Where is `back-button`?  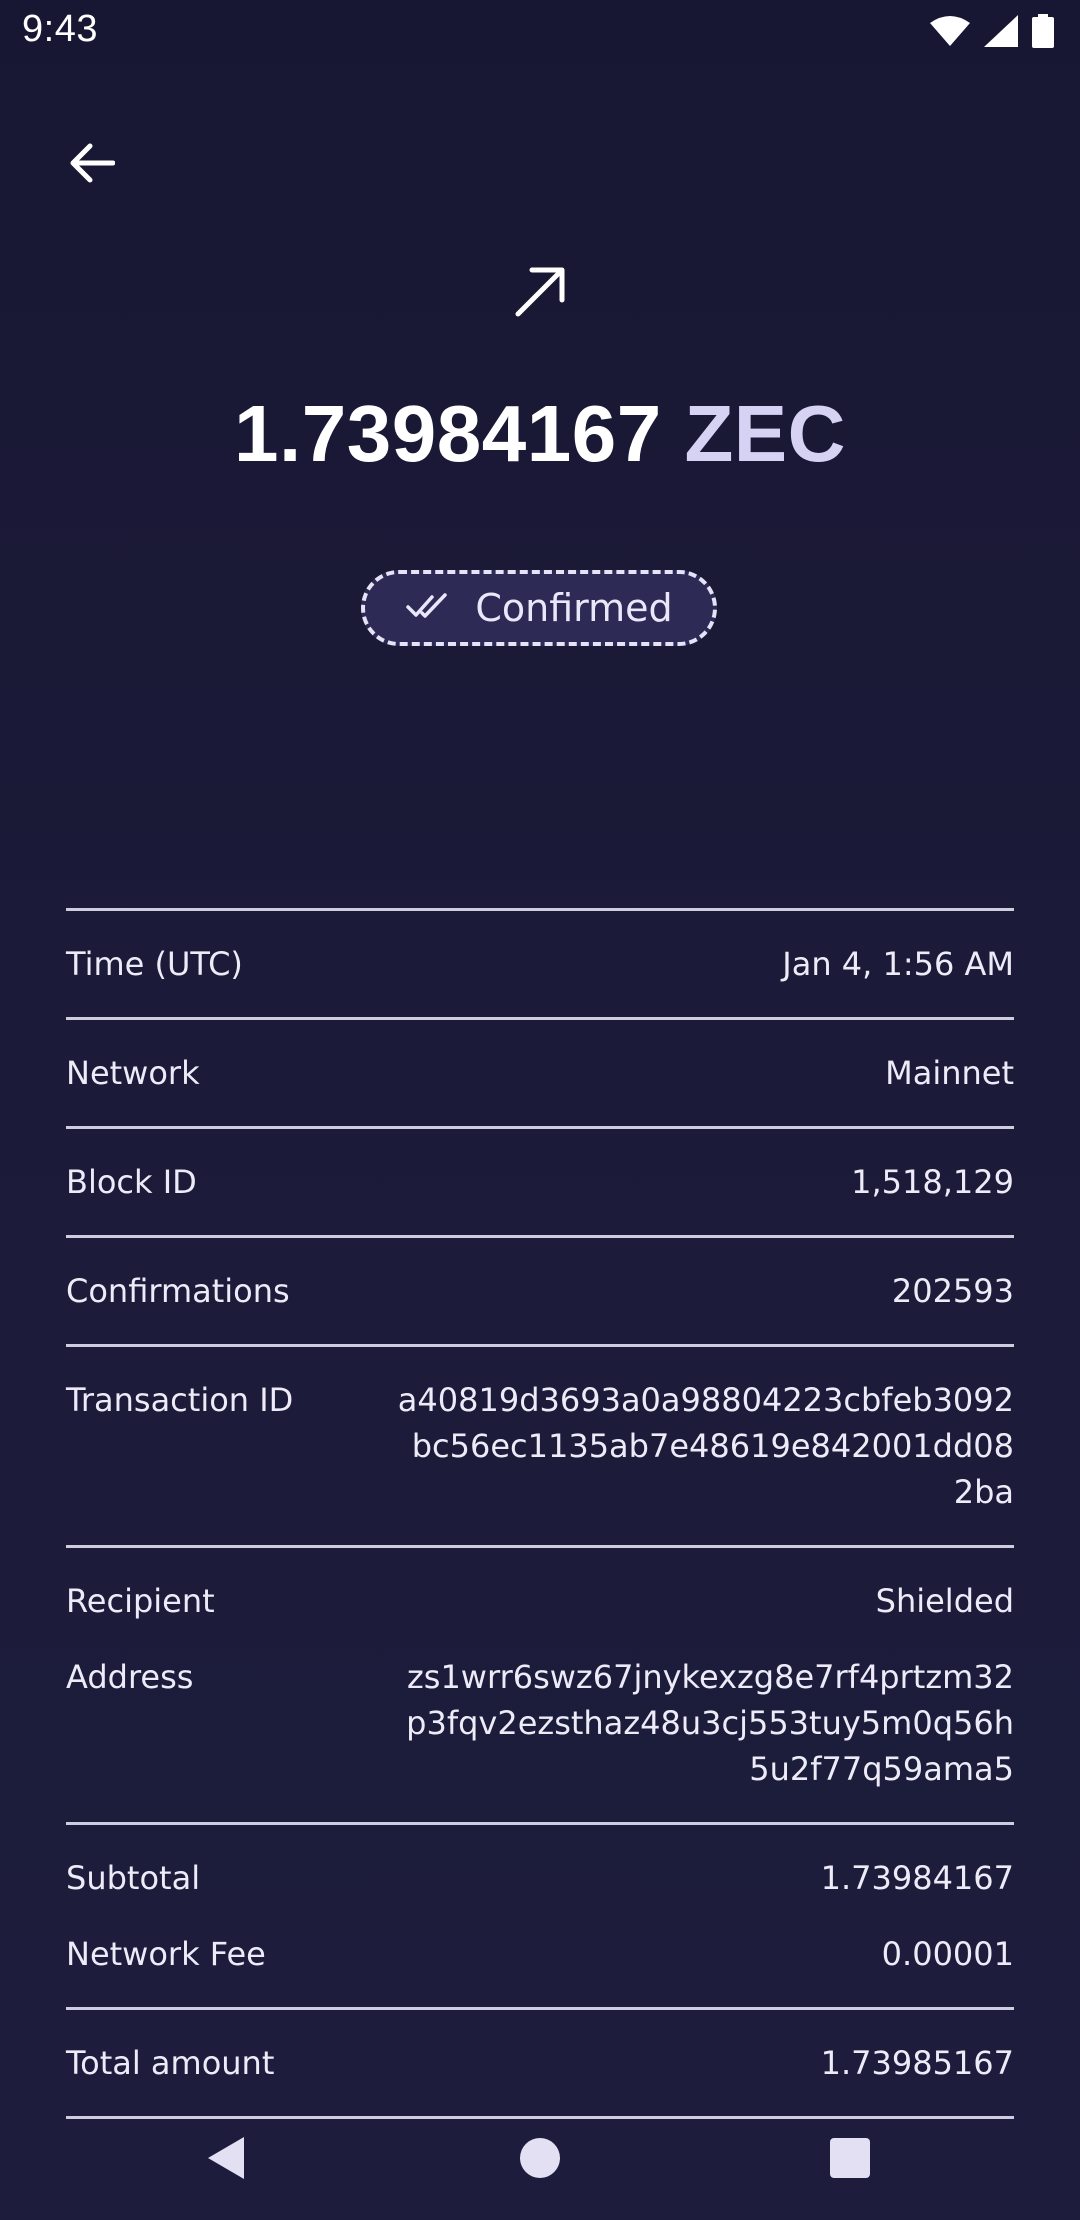 back-button is located at coordinates (92, 165).